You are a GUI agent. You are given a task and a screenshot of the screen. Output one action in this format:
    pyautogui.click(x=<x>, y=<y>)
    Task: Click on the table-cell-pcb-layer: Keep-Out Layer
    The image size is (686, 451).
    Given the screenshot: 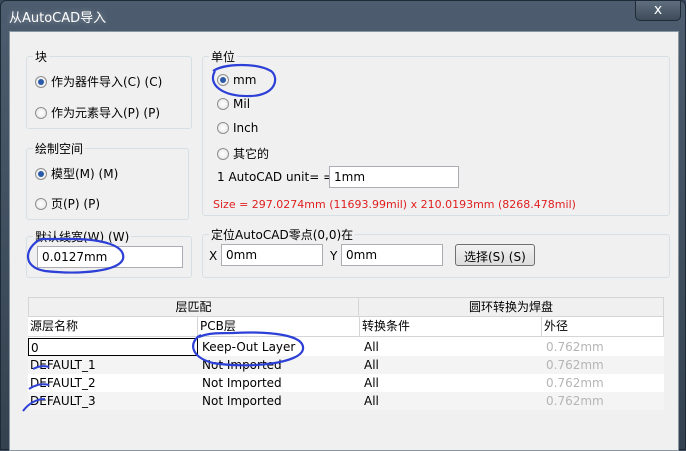 What is the action you would take?
    pyautogui.click(x=247, y=347)
    